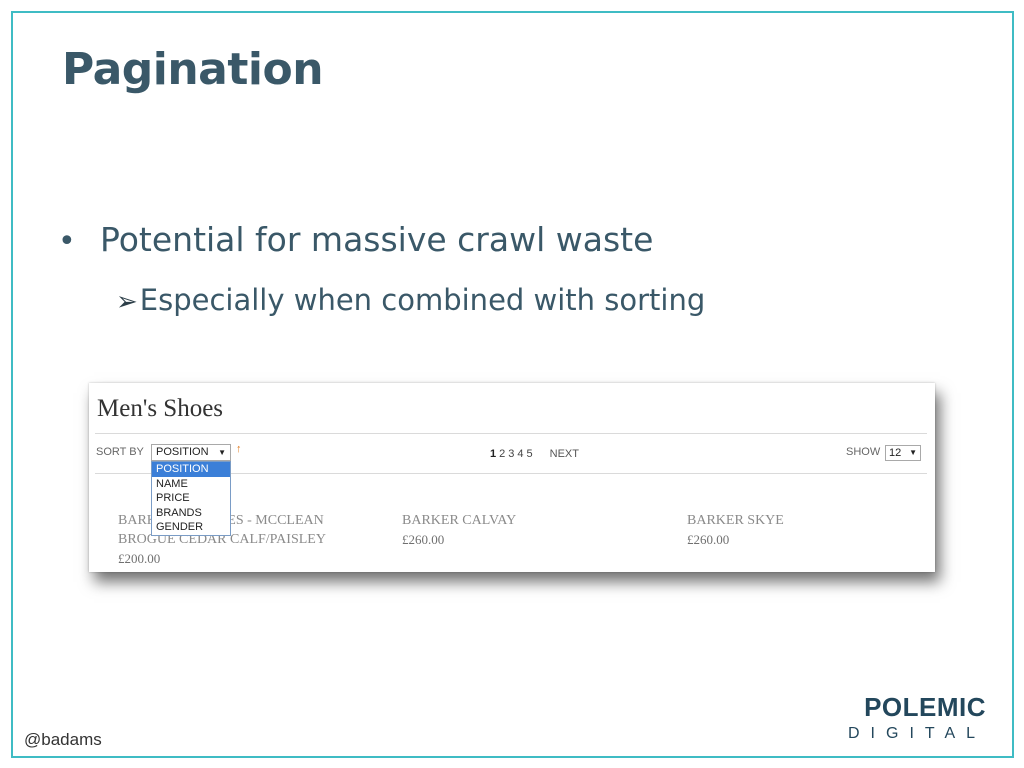  What do you see at coordinates (534, 454) in the screenshot?
I see `pagination: 1 2 3 4 5 NEXT` at bounding box center [534, 454].